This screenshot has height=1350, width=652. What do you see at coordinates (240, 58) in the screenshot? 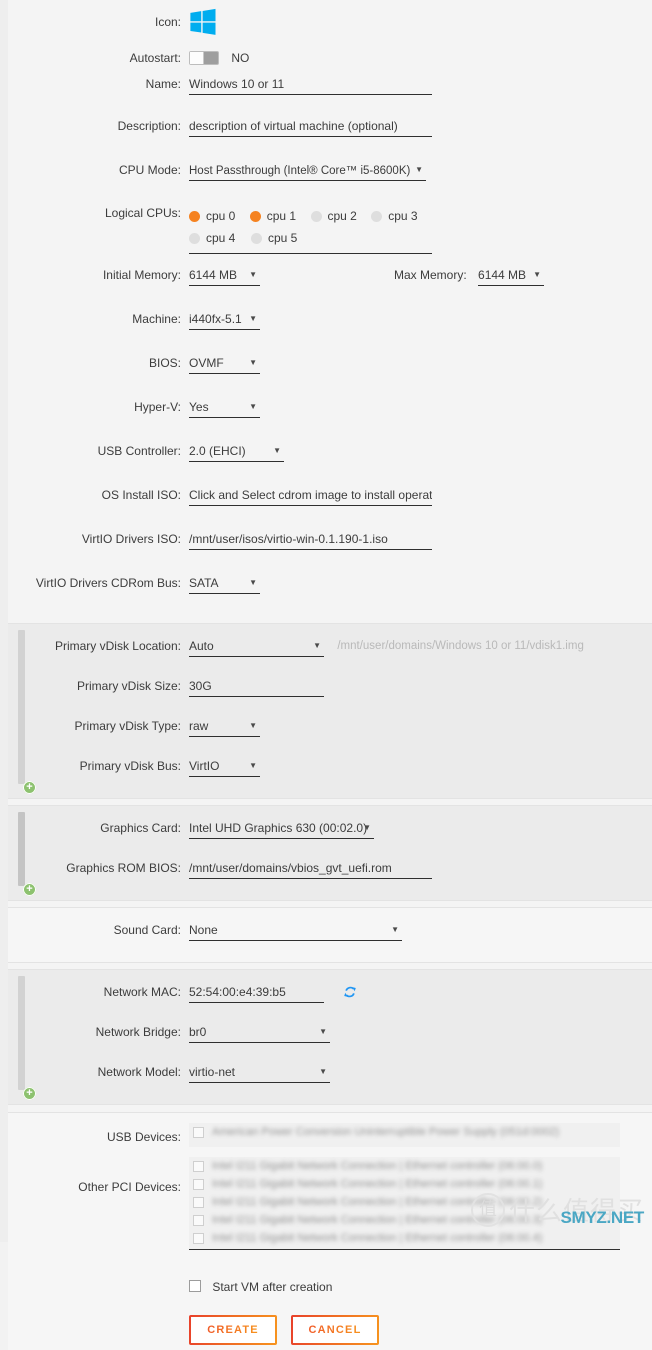
I see `autostart-state: NO` at bounding box center [240, 58].